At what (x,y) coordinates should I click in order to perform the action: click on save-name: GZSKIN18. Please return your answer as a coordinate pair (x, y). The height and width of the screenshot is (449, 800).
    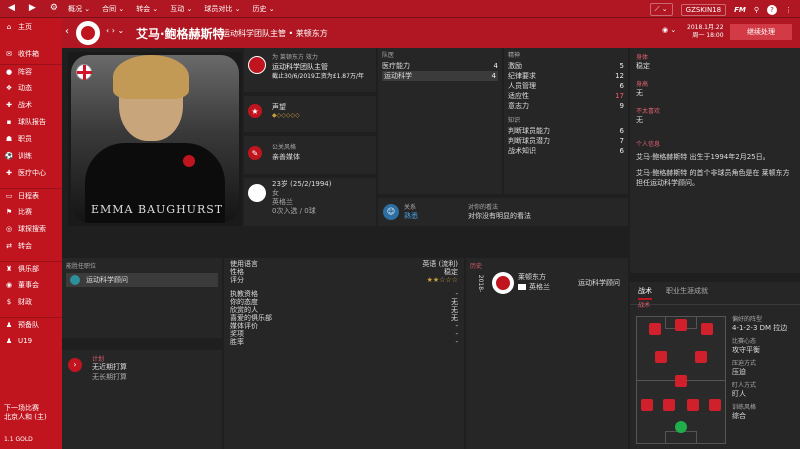
    Looking at the image, I should click on (703, 9).